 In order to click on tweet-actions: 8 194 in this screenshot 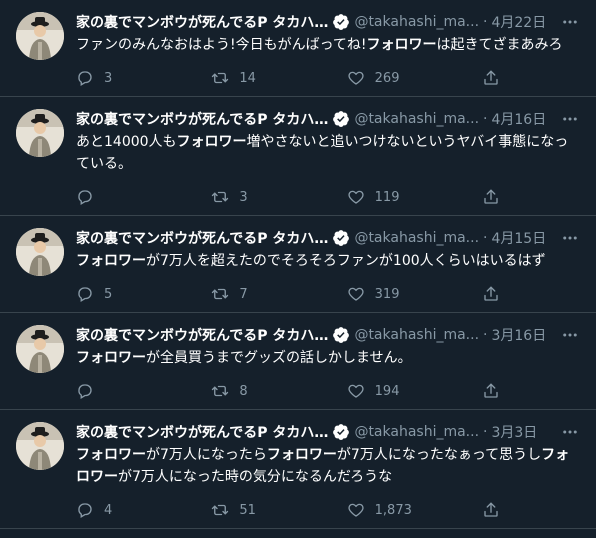, I will do `click(288, 391)`.